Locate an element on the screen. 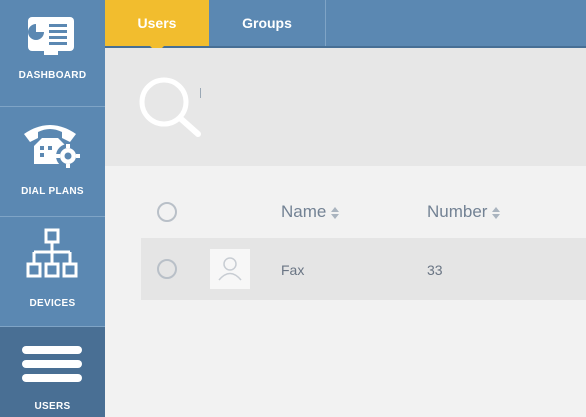 The width and height of the screenshot is (586, 417). column-header-name: Name is located at coordinates (310, 212).